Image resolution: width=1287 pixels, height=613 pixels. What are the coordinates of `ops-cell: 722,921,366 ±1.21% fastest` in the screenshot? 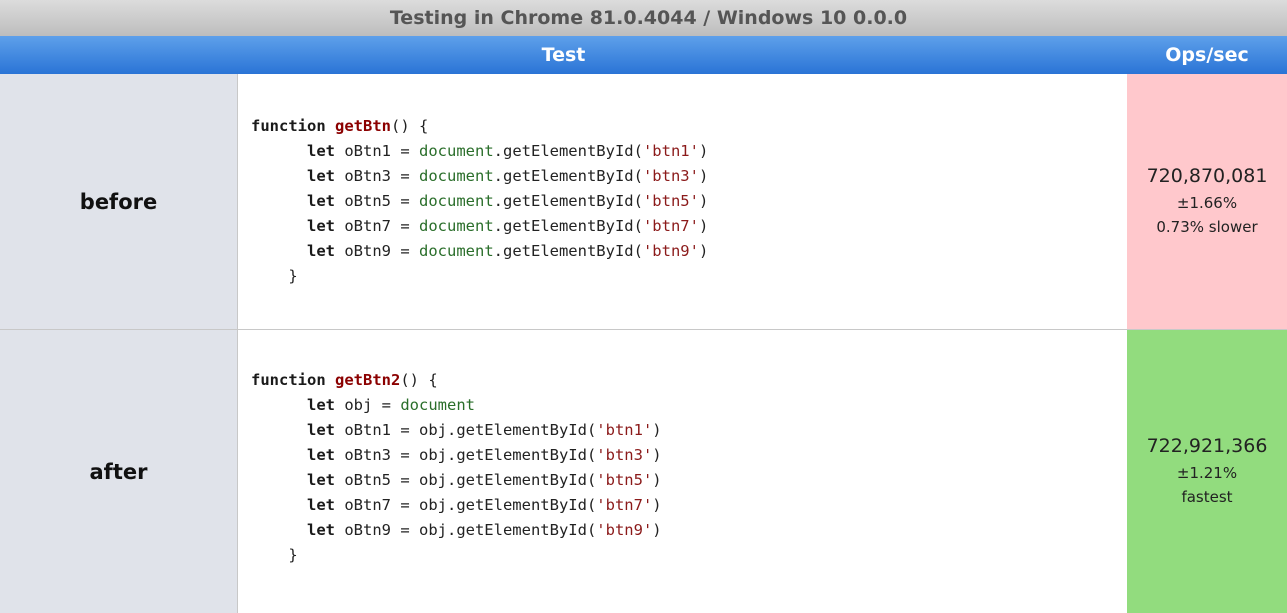 It's located at (1207, 471).